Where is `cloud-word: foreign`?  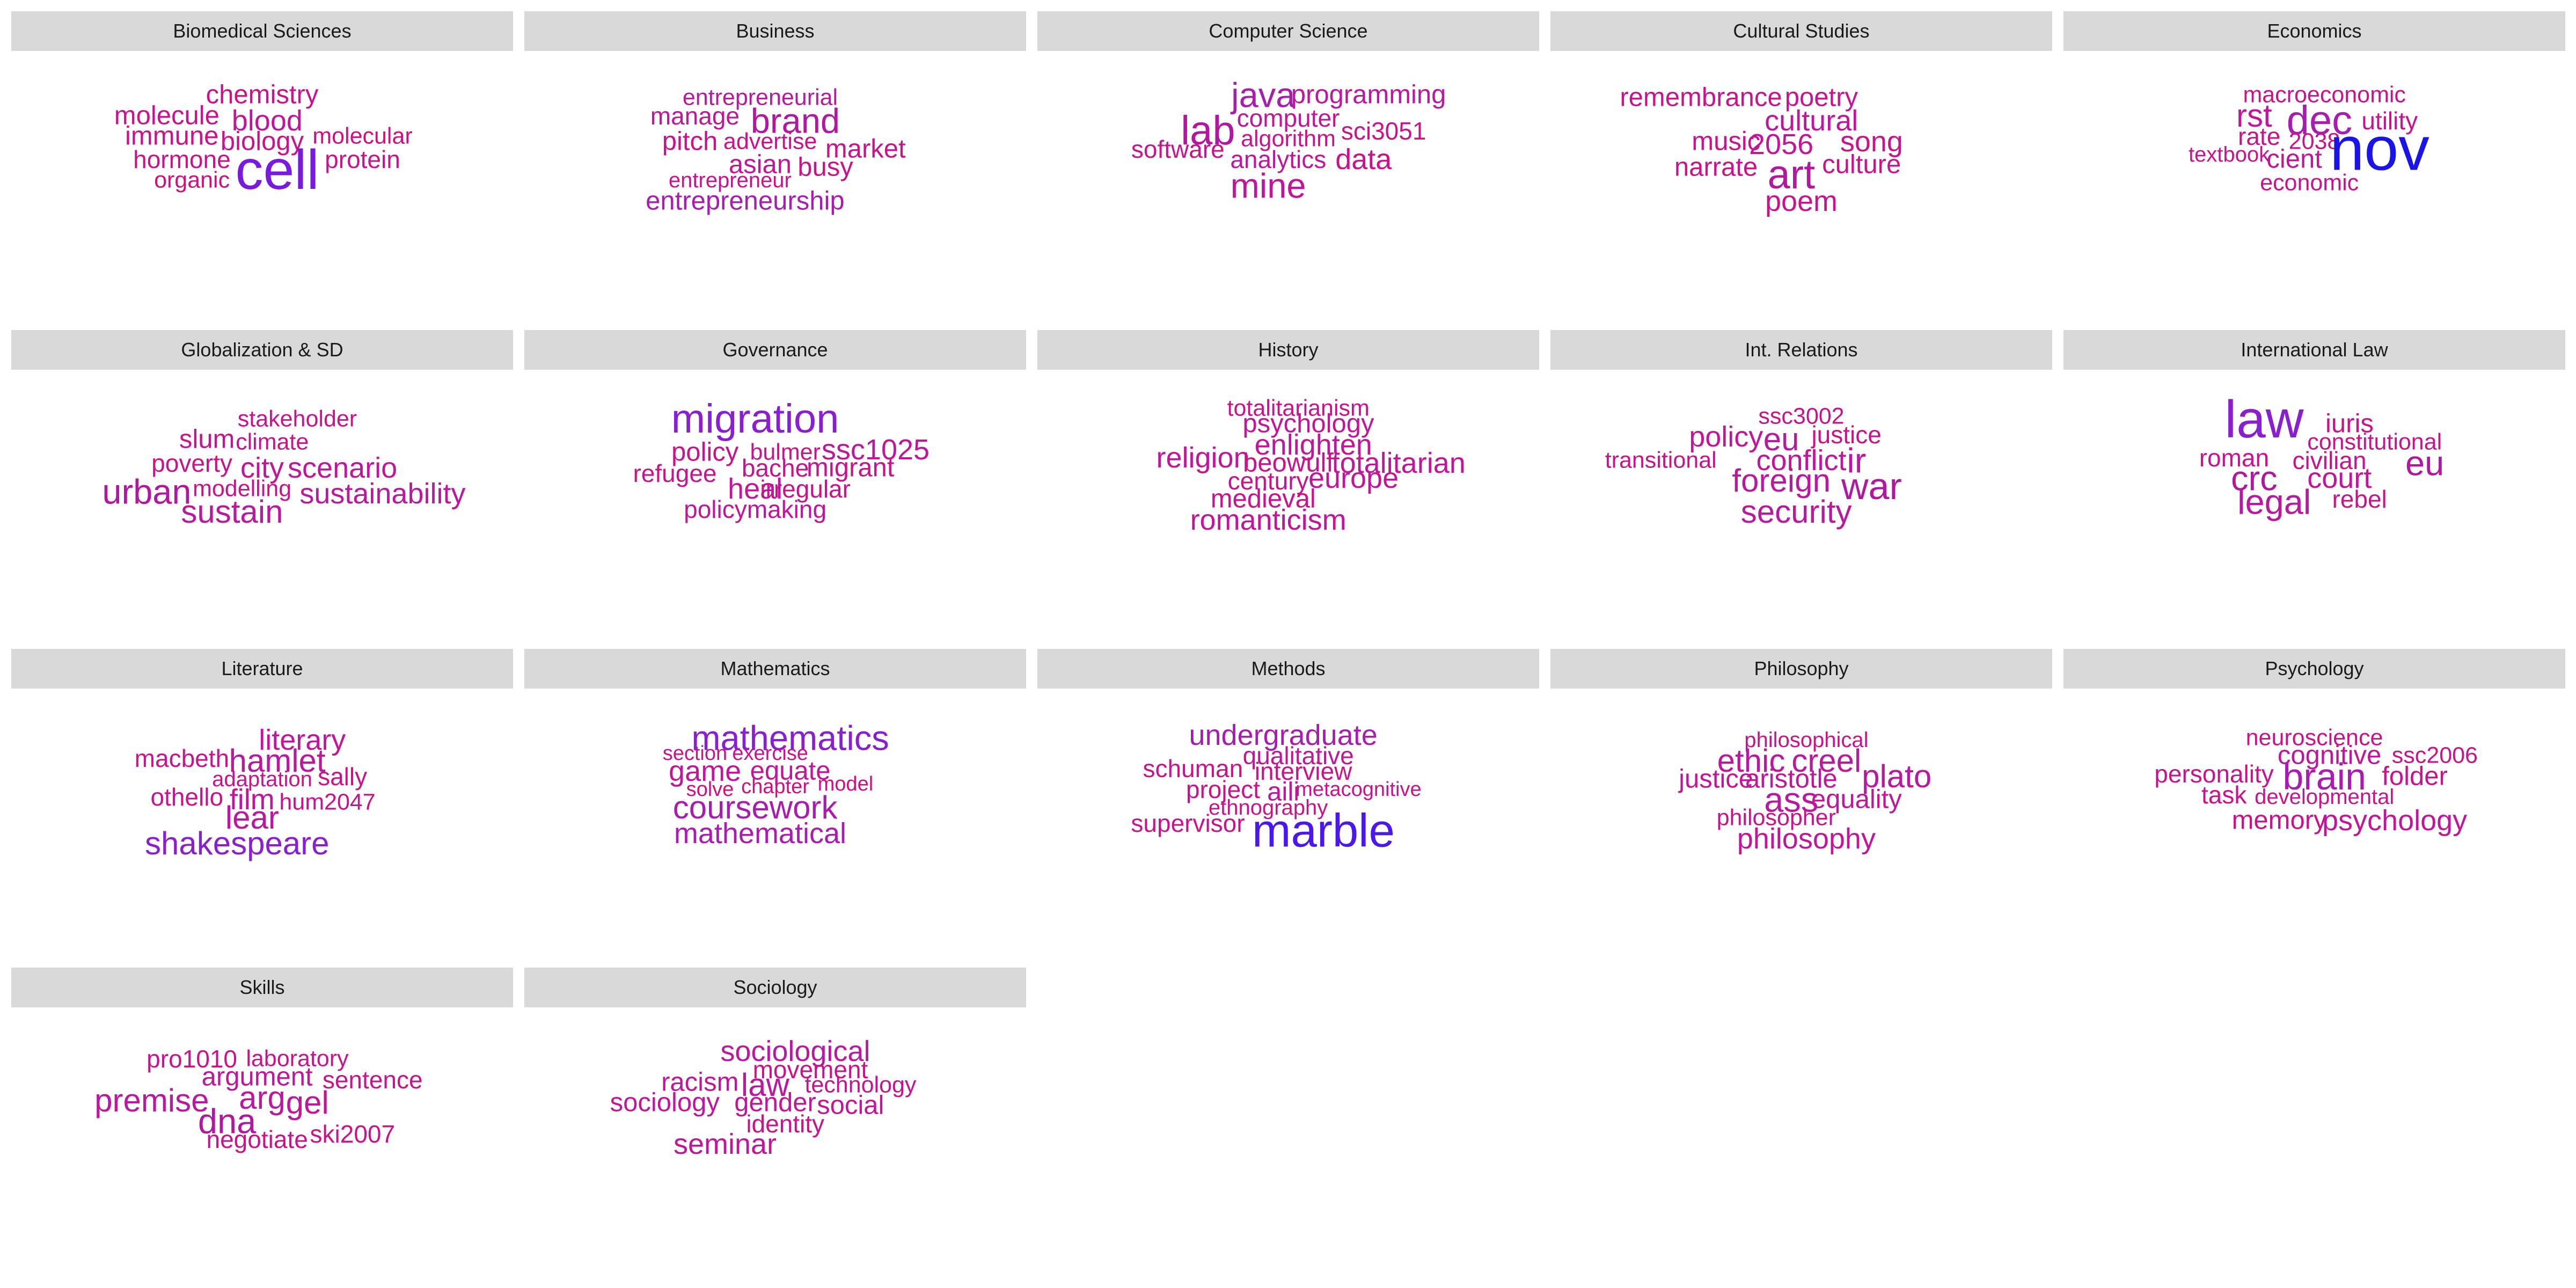
cloud-word: foreign is located at coordinates (1781, 481).